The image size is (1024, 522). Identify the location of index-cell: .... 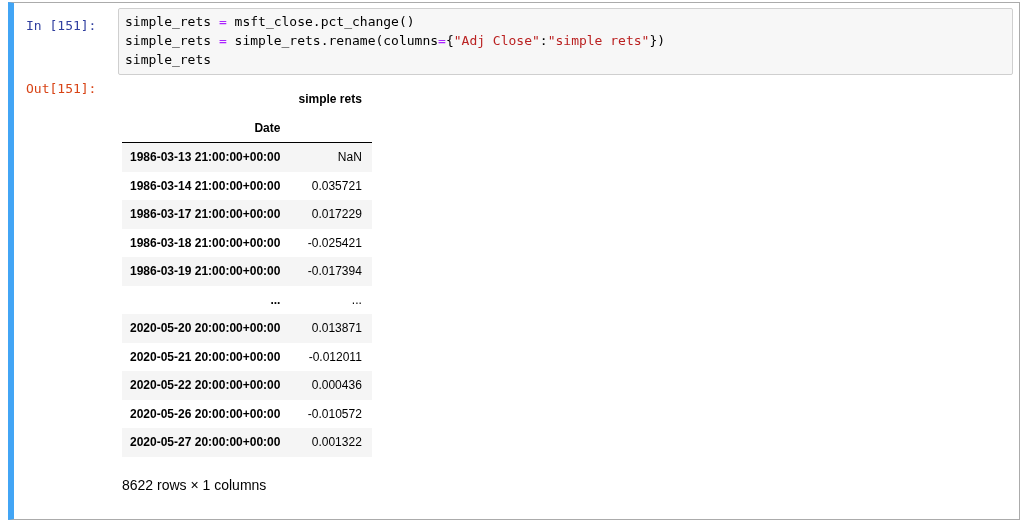
(206, 299).